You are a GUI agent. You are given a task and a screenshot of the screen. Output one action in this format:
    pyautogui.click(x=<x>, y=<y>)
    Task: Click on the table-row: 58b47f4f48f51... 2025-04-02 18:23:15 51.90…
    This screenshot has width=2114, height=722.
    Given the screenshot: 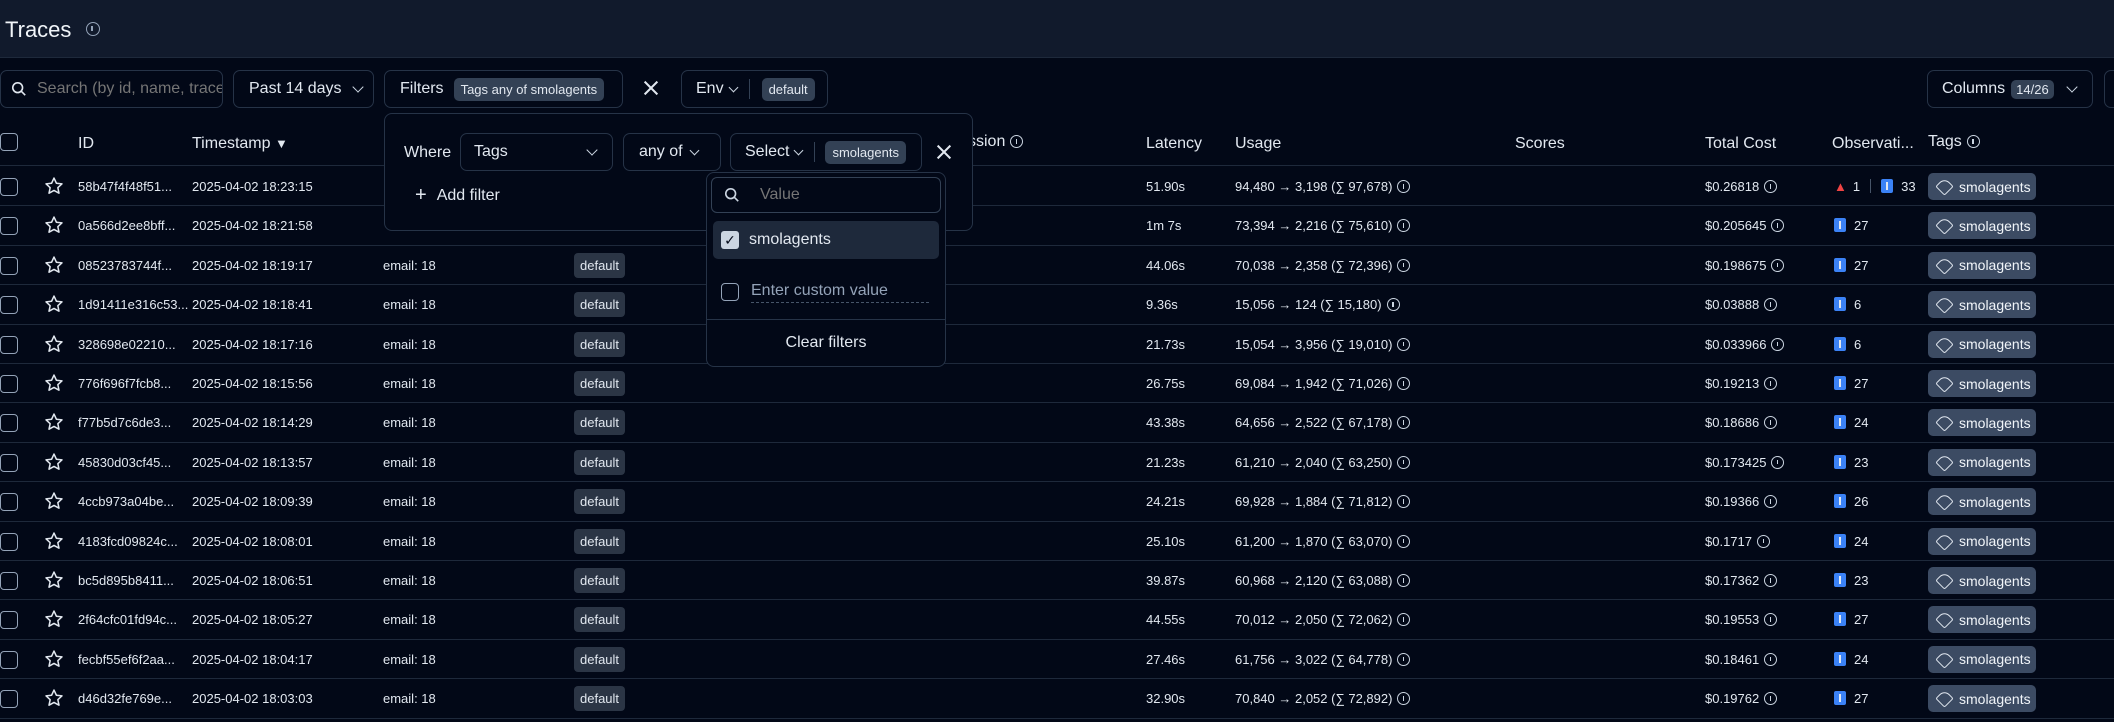 What is the action you would take?
    pyautogui.click(x=1057, y=187)
    